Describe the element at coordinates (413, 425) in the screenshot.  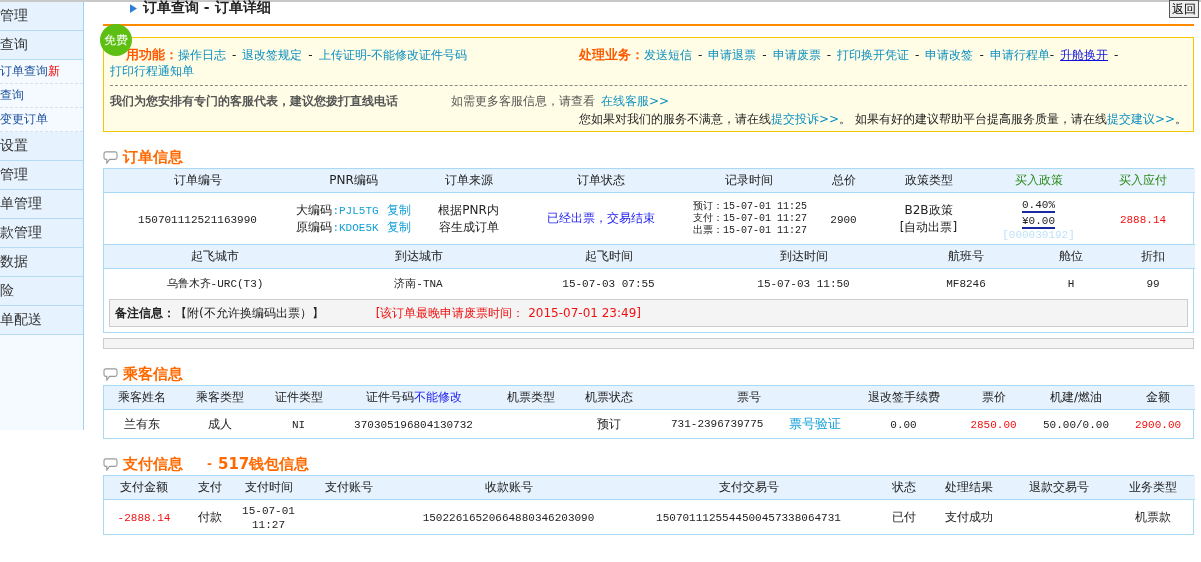
I see `table-cell: 370305196804130732` at that location.